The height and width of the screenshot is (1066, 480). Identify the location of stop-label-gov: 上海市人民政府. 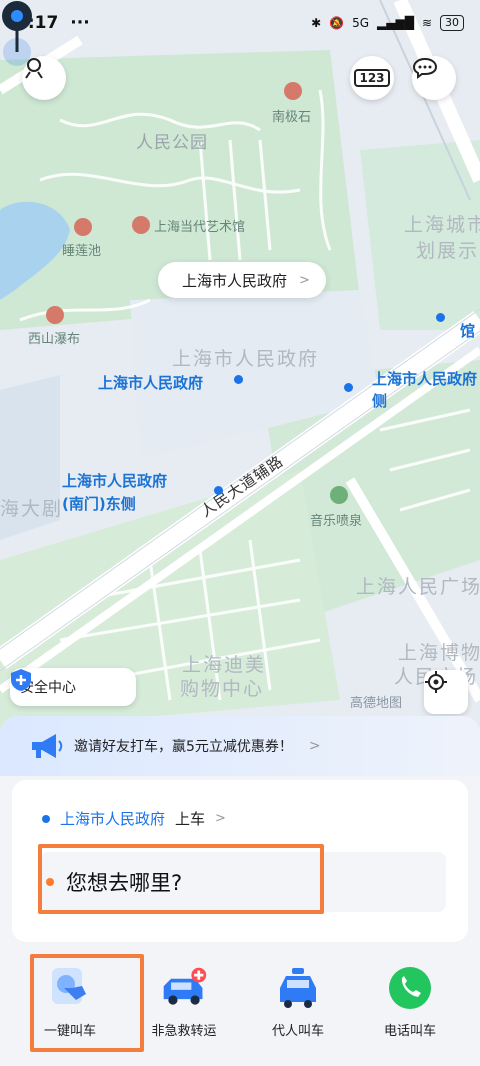
(150, 382).